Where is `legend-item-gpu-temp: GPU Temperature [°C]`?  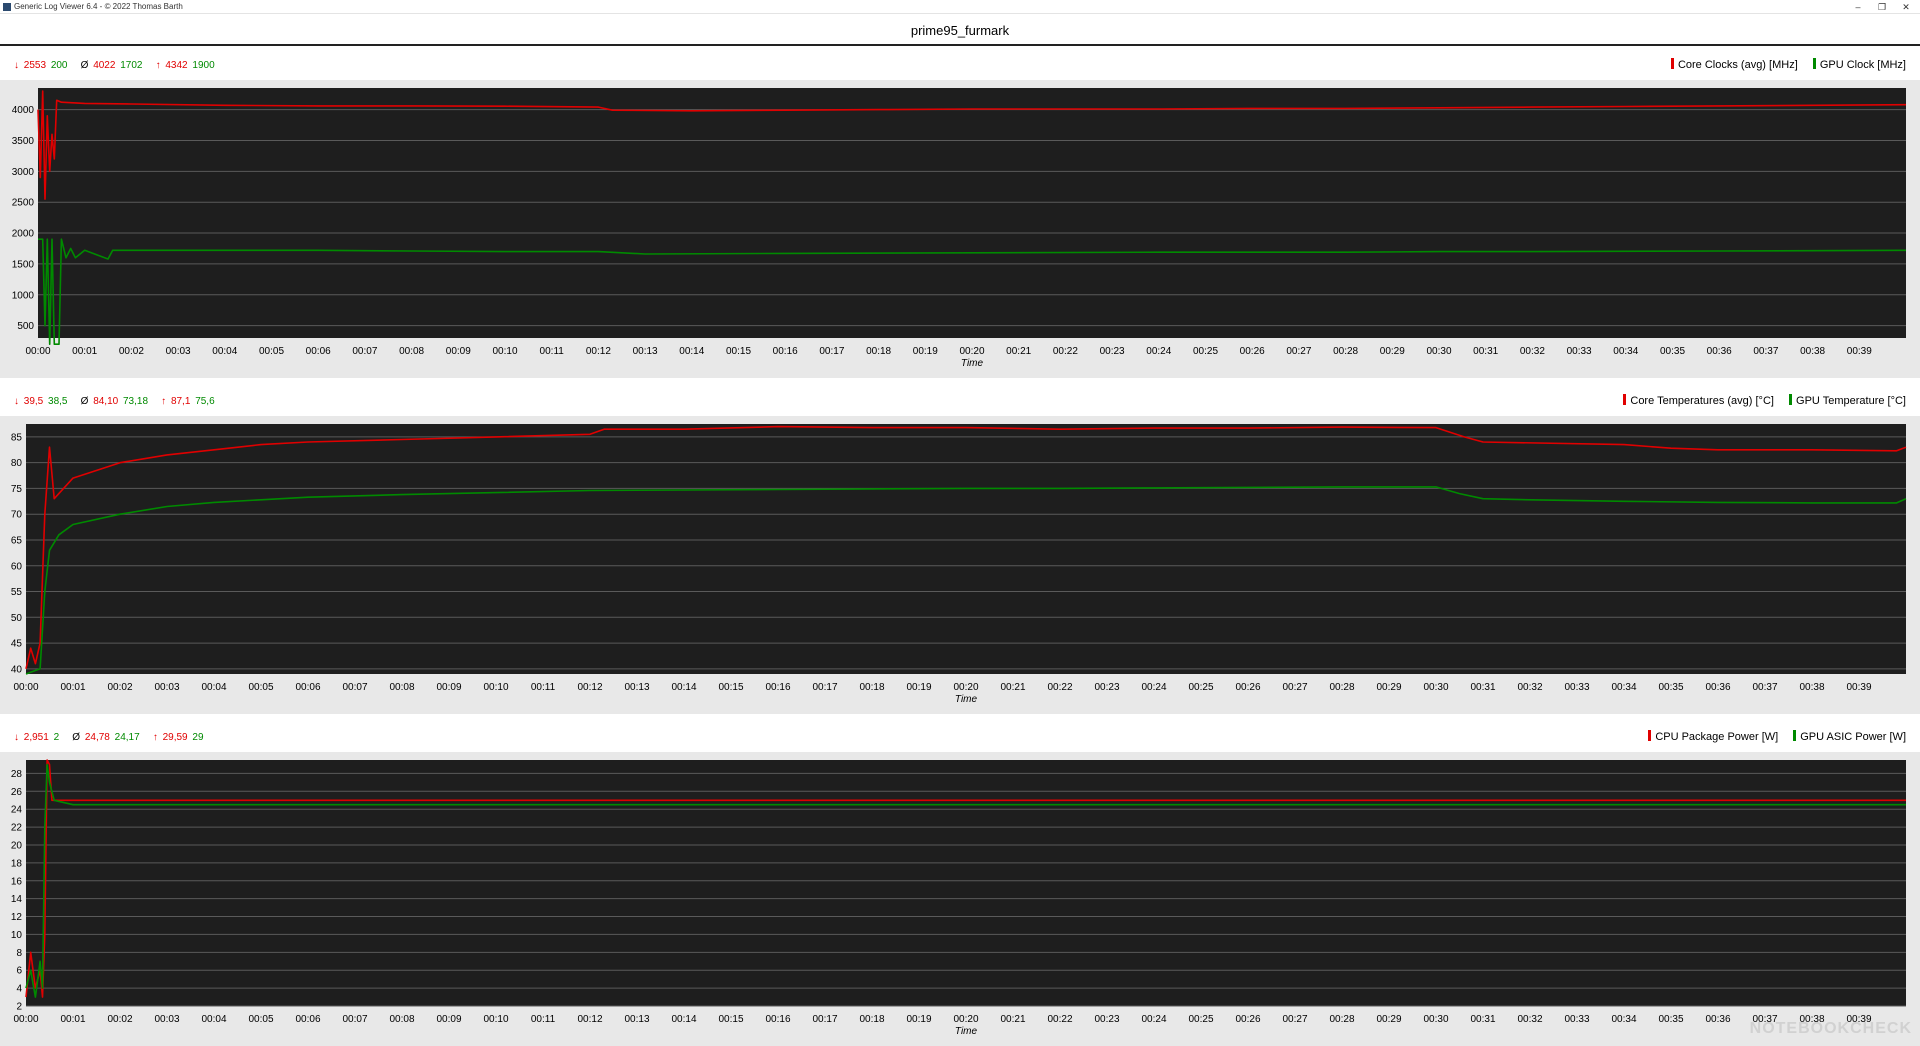
legend-item-gpu-temp: GPU Temperature [°C] is located at coordinates (1847, 400).